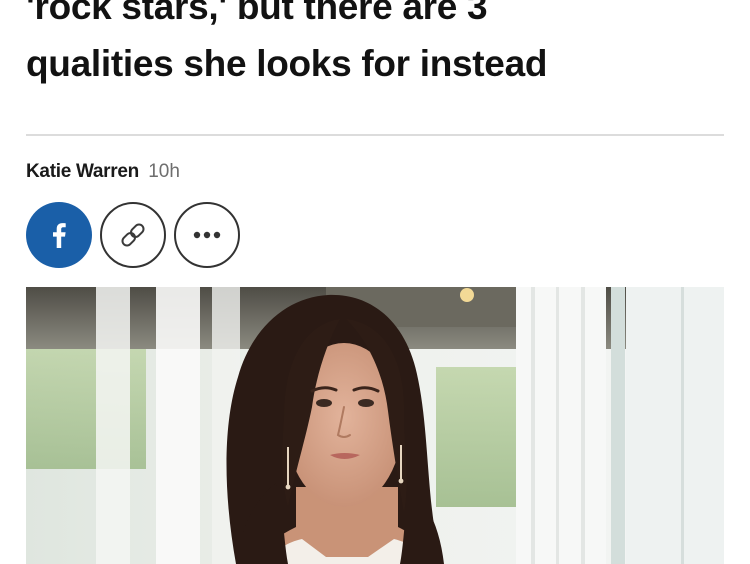 The image size is (750, 564). I want to click on divider, so click(375, 135).